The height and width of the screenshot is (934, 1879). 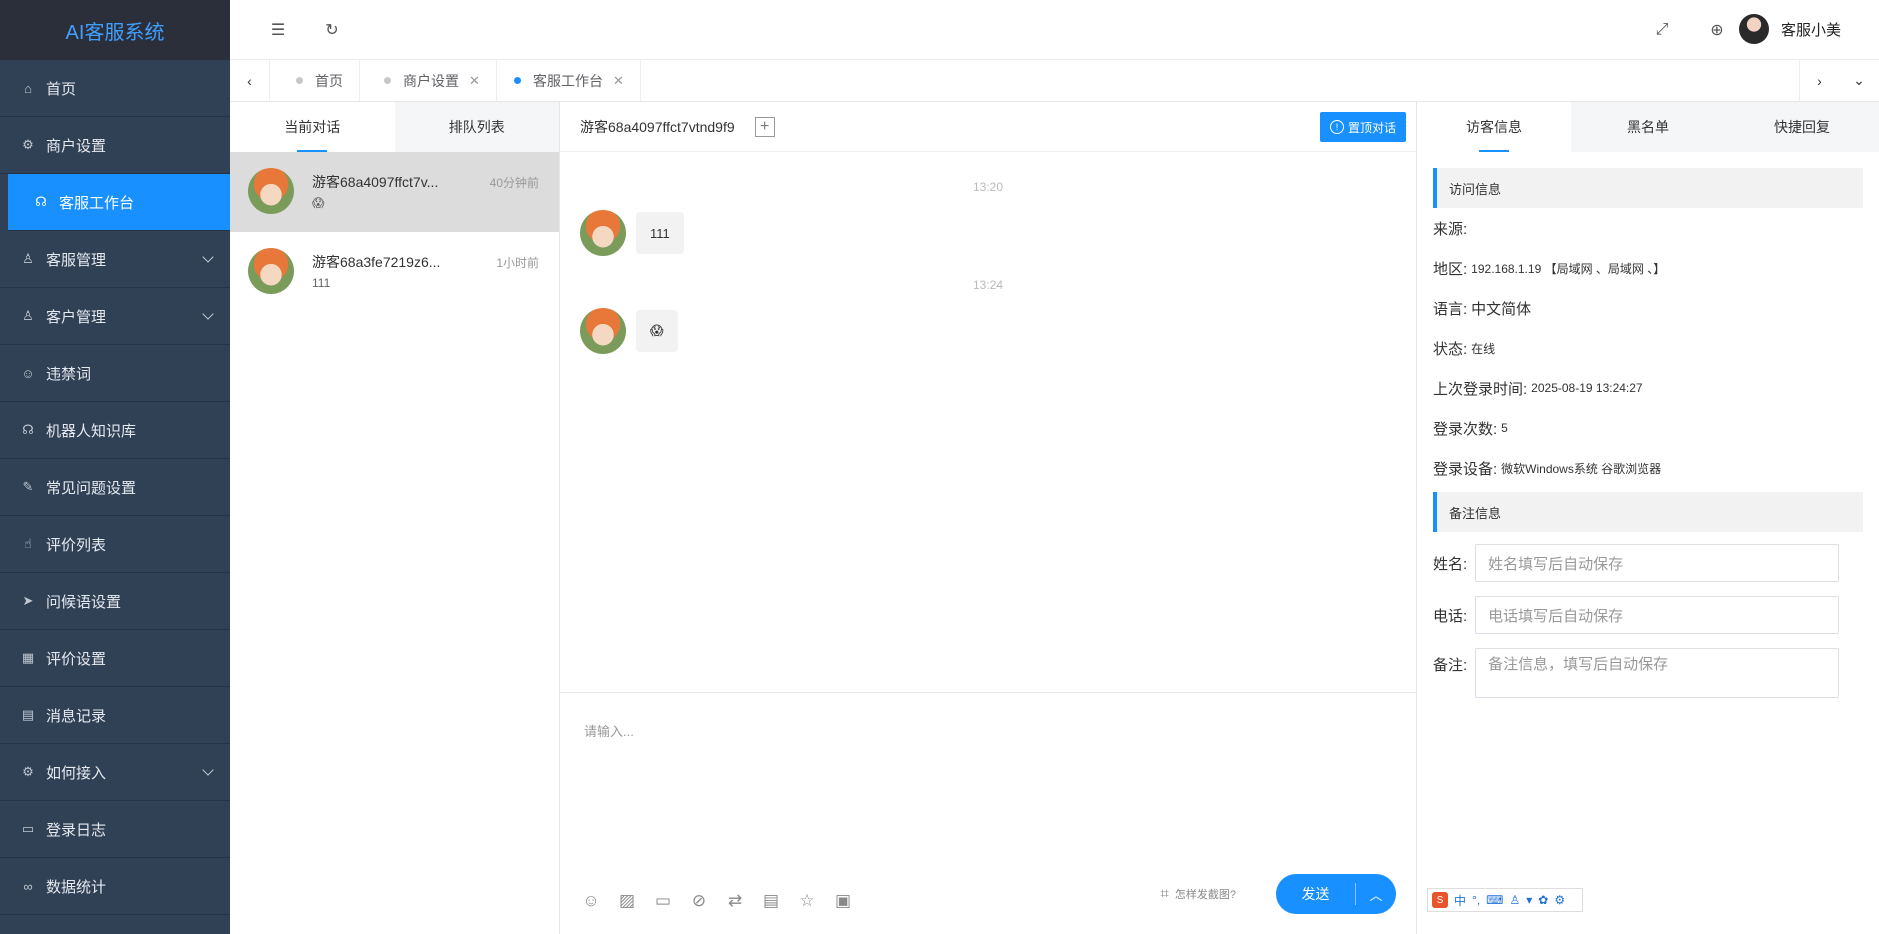 What do you see at coordinates (699, 901) in the screenshot?
I see `block-icon: ⊘` at bounding box center [699, 901].